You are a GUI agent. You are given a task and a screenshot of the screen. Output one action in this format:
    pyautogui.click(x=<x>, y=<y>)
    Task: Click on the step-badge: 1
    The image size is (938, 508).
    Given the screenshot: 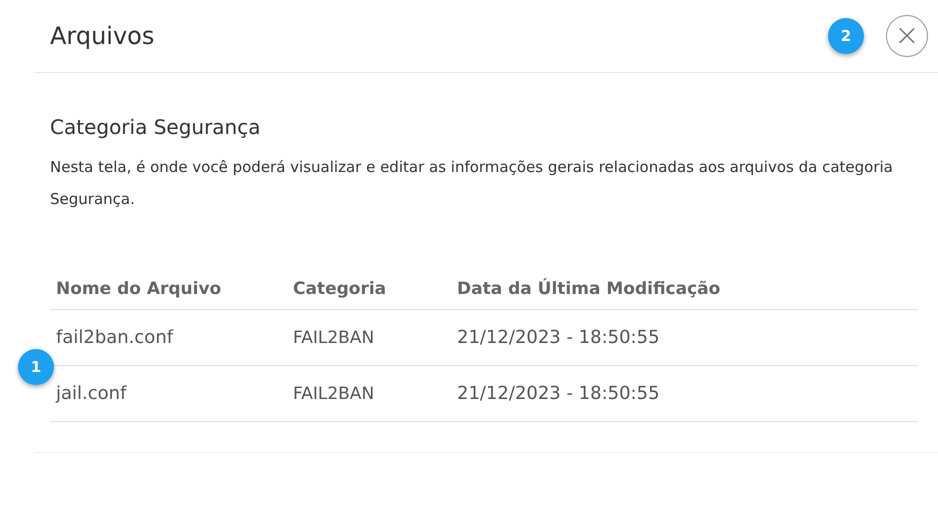 What is the action you would take?
    pyautogui.click(x=36, y=367)
    